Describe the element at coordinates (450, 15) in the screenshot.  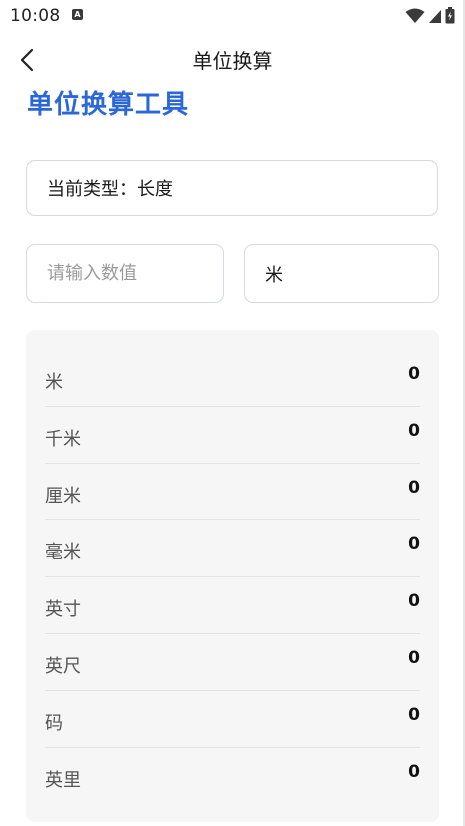
I see `battery-icon` at that location.